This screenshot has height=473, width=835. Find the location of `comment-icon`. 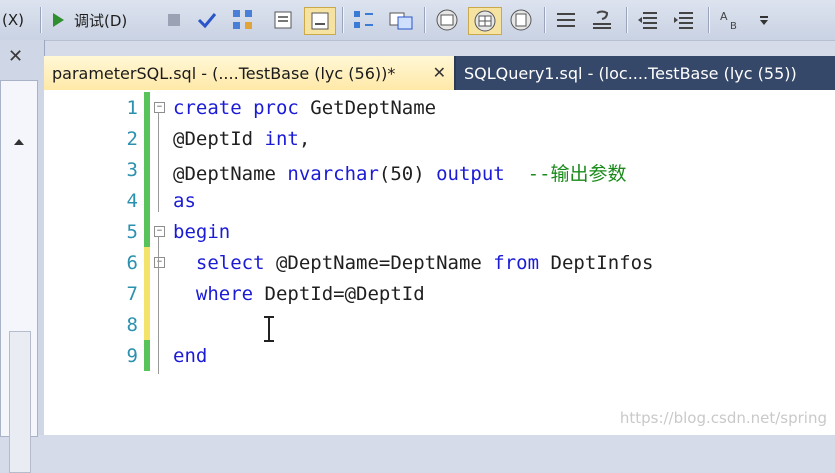

comment-icon is located at coordinates (566, 20).